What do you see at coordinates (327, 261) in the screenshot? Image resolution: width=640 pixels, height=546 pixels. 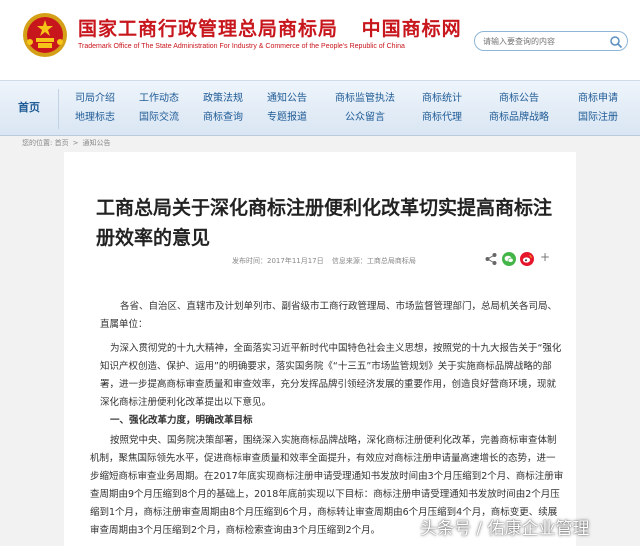 I see `article-meta: 发布时间：2017年11月17日 信息来源：工商总局商标局` at bounding box center [327, 261].